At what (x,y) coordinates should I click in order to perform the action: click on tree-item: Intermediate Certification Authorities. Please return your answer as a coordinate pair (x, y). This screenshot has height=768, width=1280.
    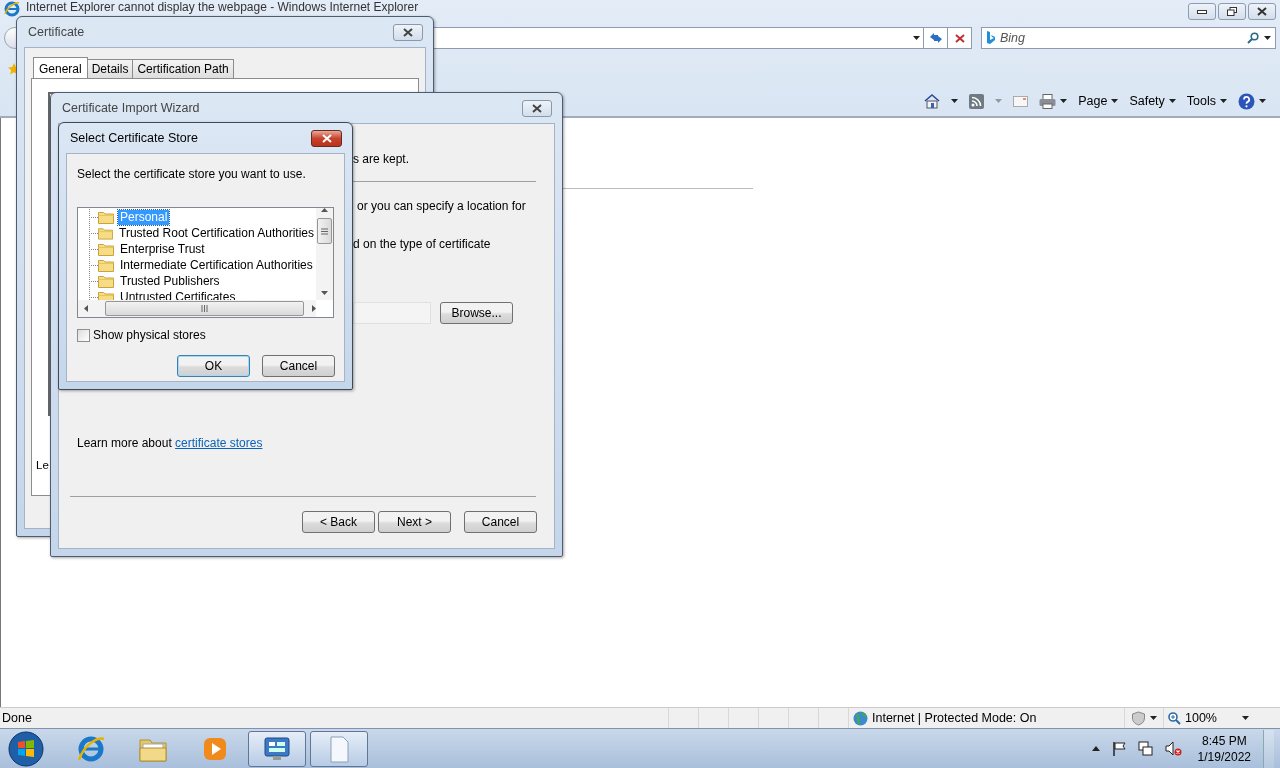
    Looking at the image, I should click on (216, 265).